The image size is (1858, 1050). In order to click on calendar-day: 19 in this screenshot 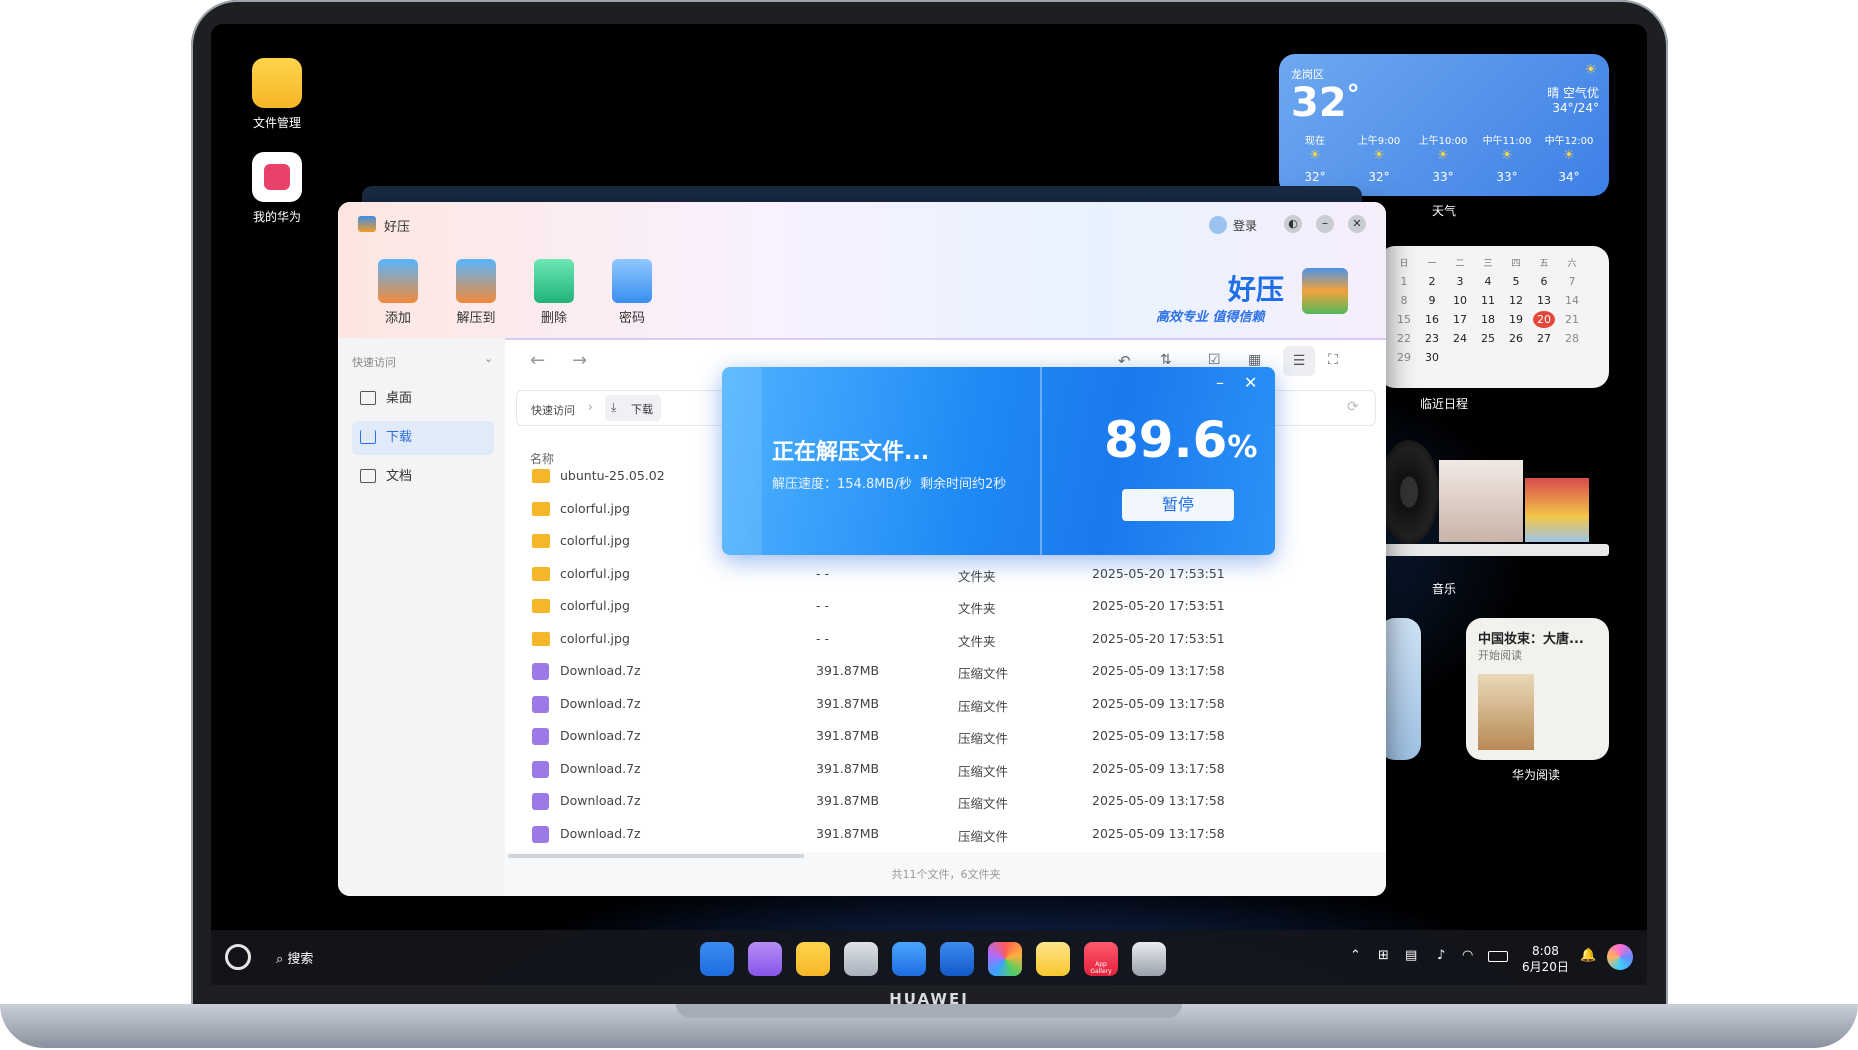, I will do `click(1516, 319)`.